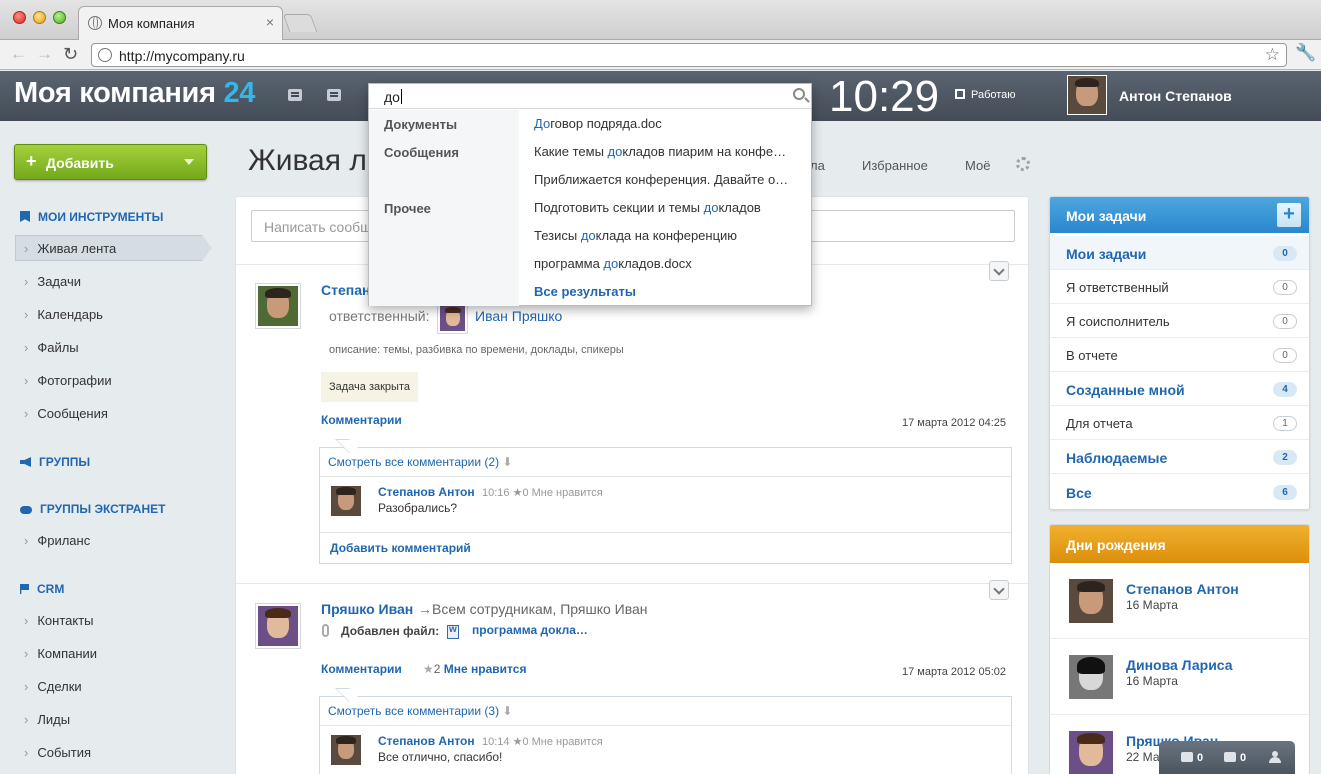 Image resolution: width=1321 pixels, height=774 pixels. I want to click on view-all-comments-link: Смотреть все комментарии (2) ⬇, so click(420, 462).